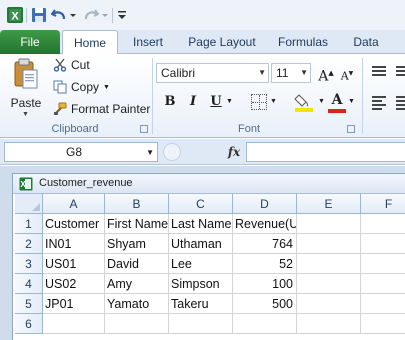  I want to click on column-header-e: E, so click(329, 204).